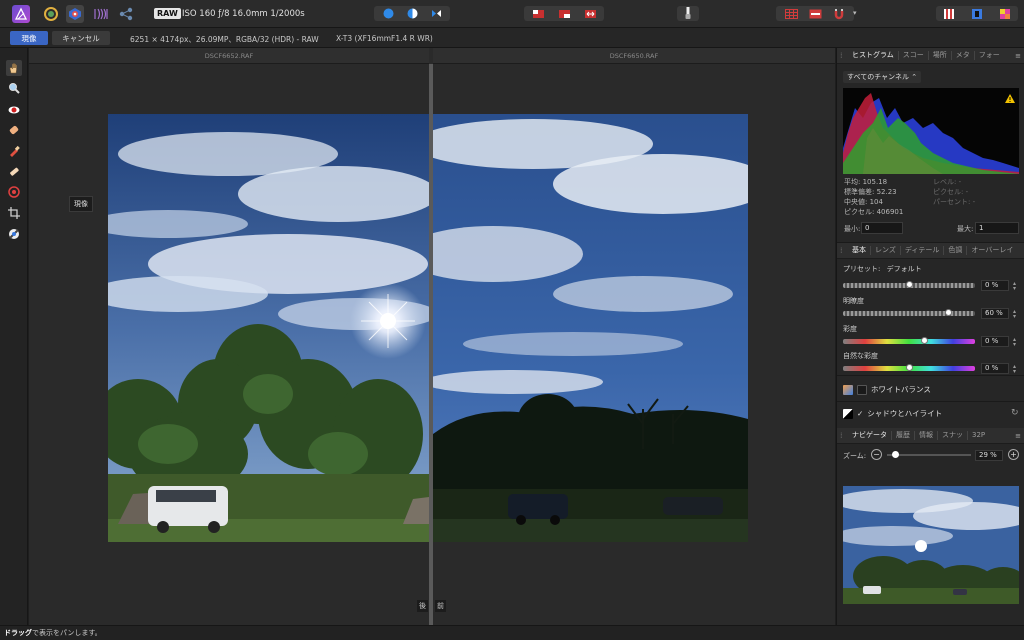  Describe the element at coordinates (101, 14) in the screenshot. I see `liquify-persona-icon` at that location.